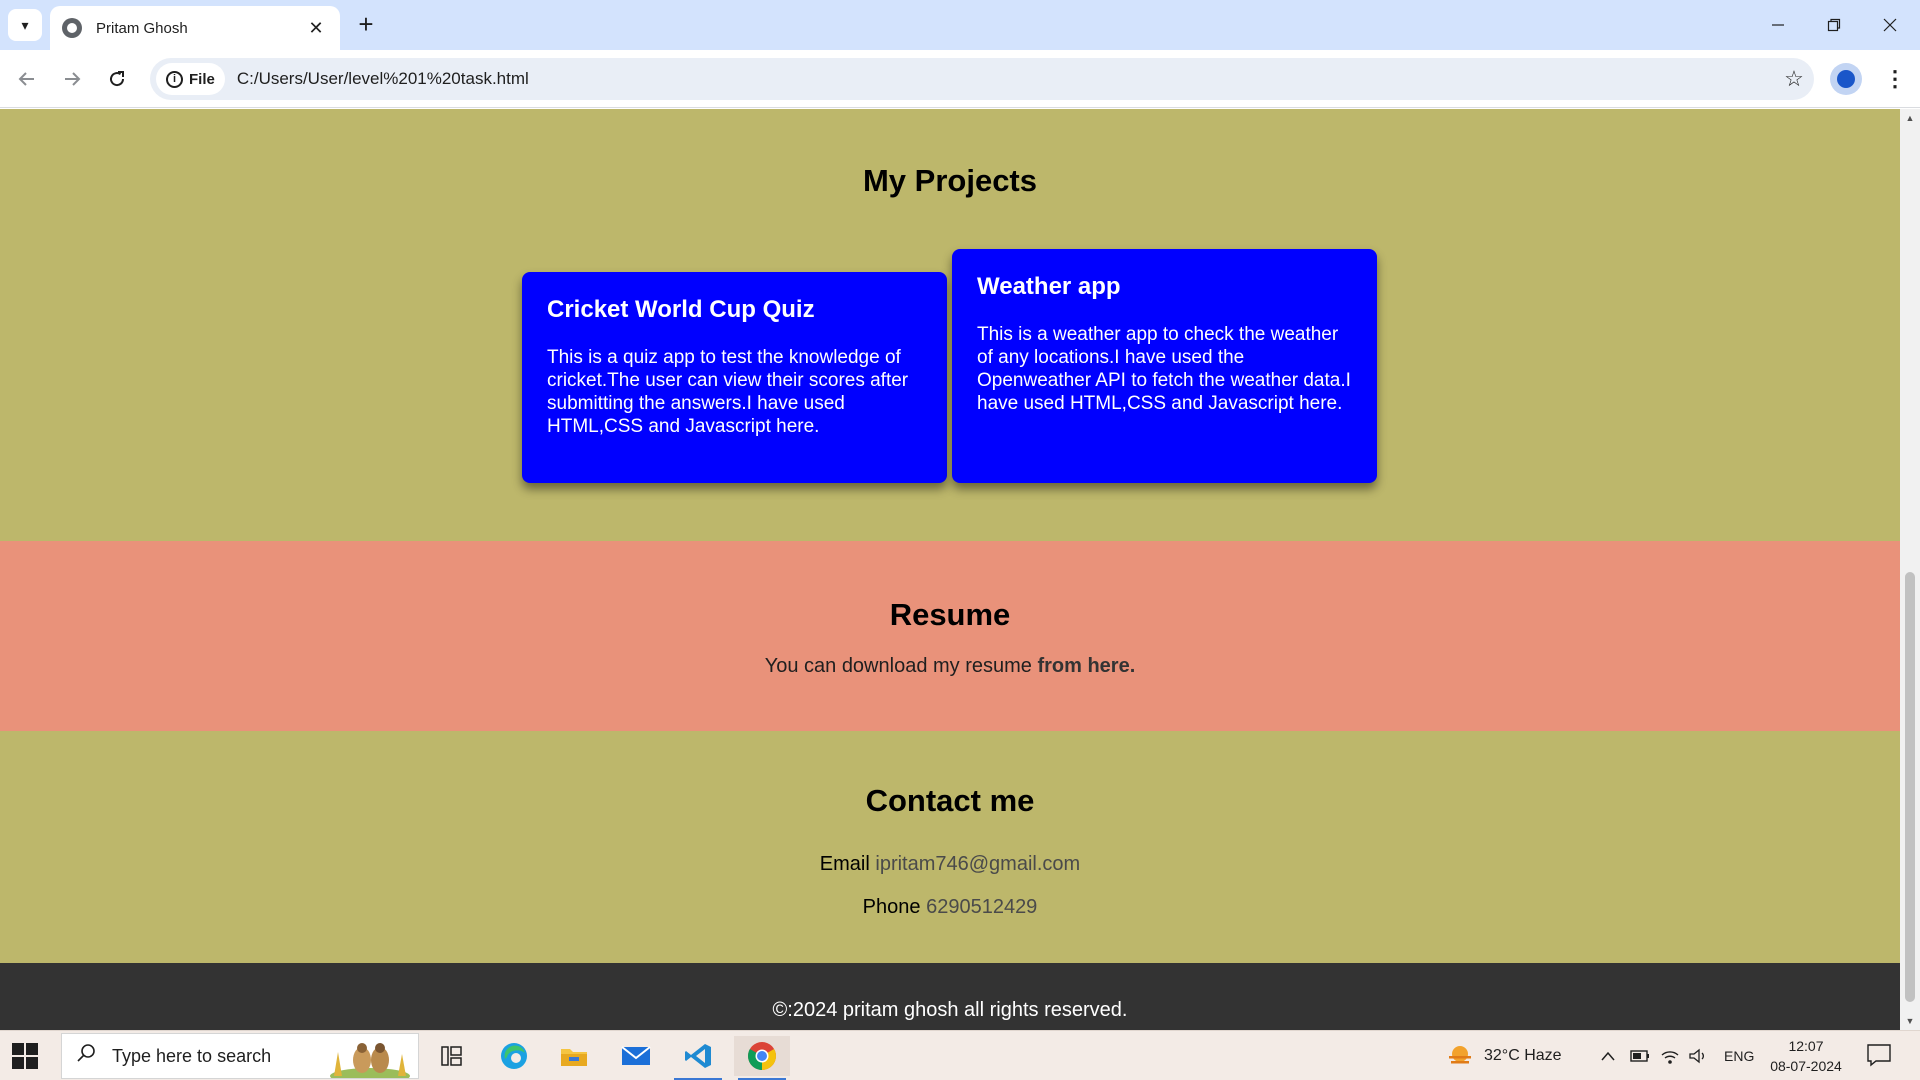  I want to click on battery-icon, so click(1640, 1055).